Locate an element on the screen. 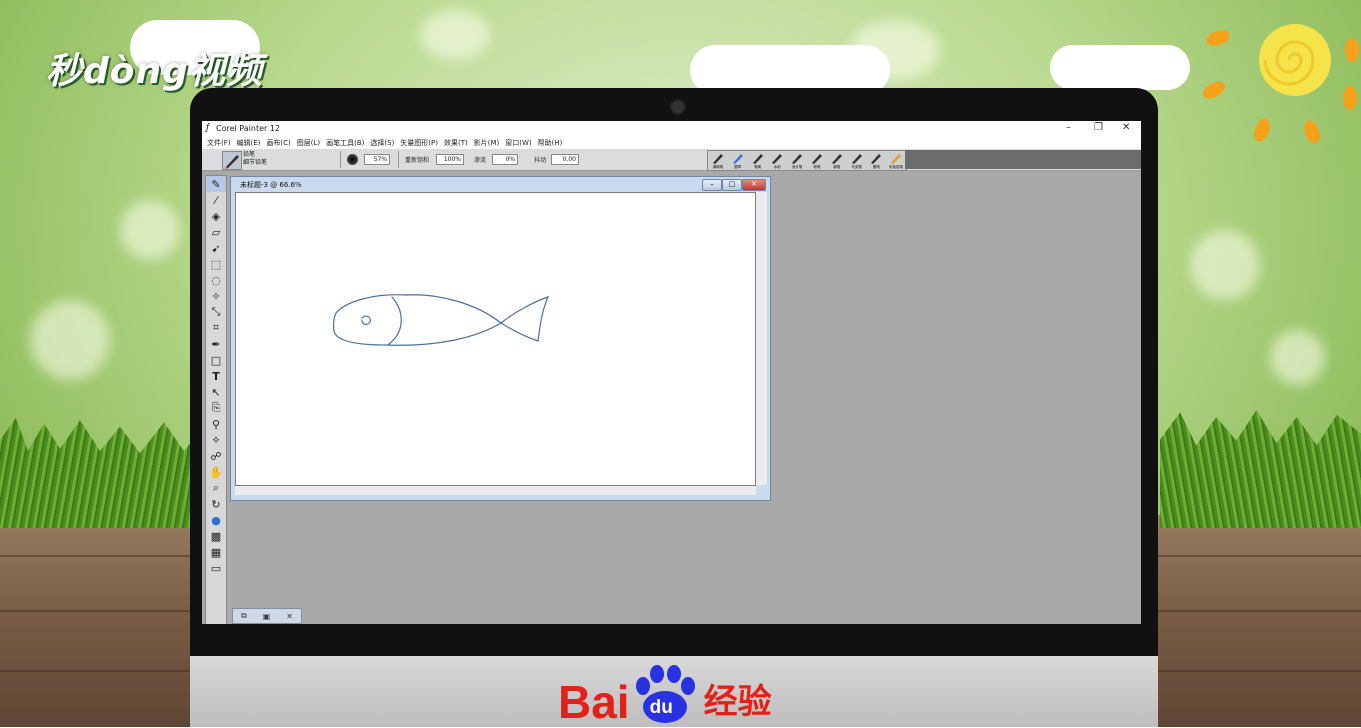 The image size is (1361, 728). menu-shapes: 矢量图形(P) is located at coordinates (419, 143).